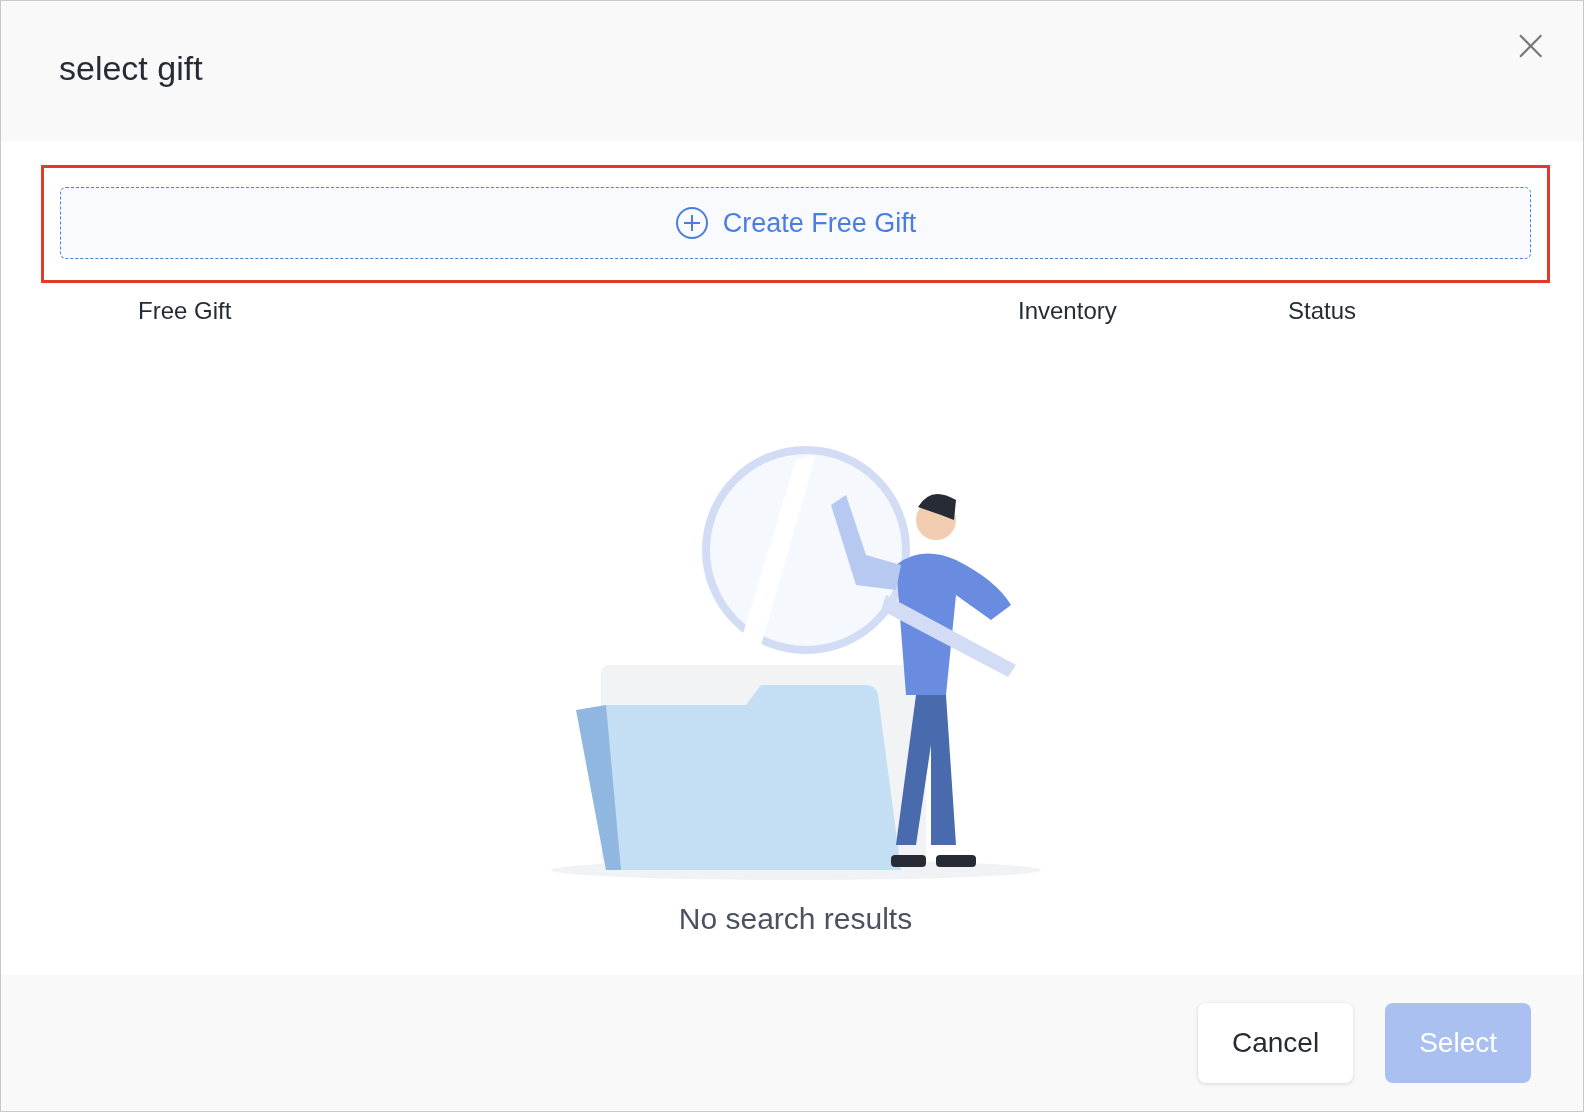 The width and height of the screenshot is (1584, 1112). Describe the element at coordinates (691, 223) in the screenshot. I see `plus-circle-icon` at that location.